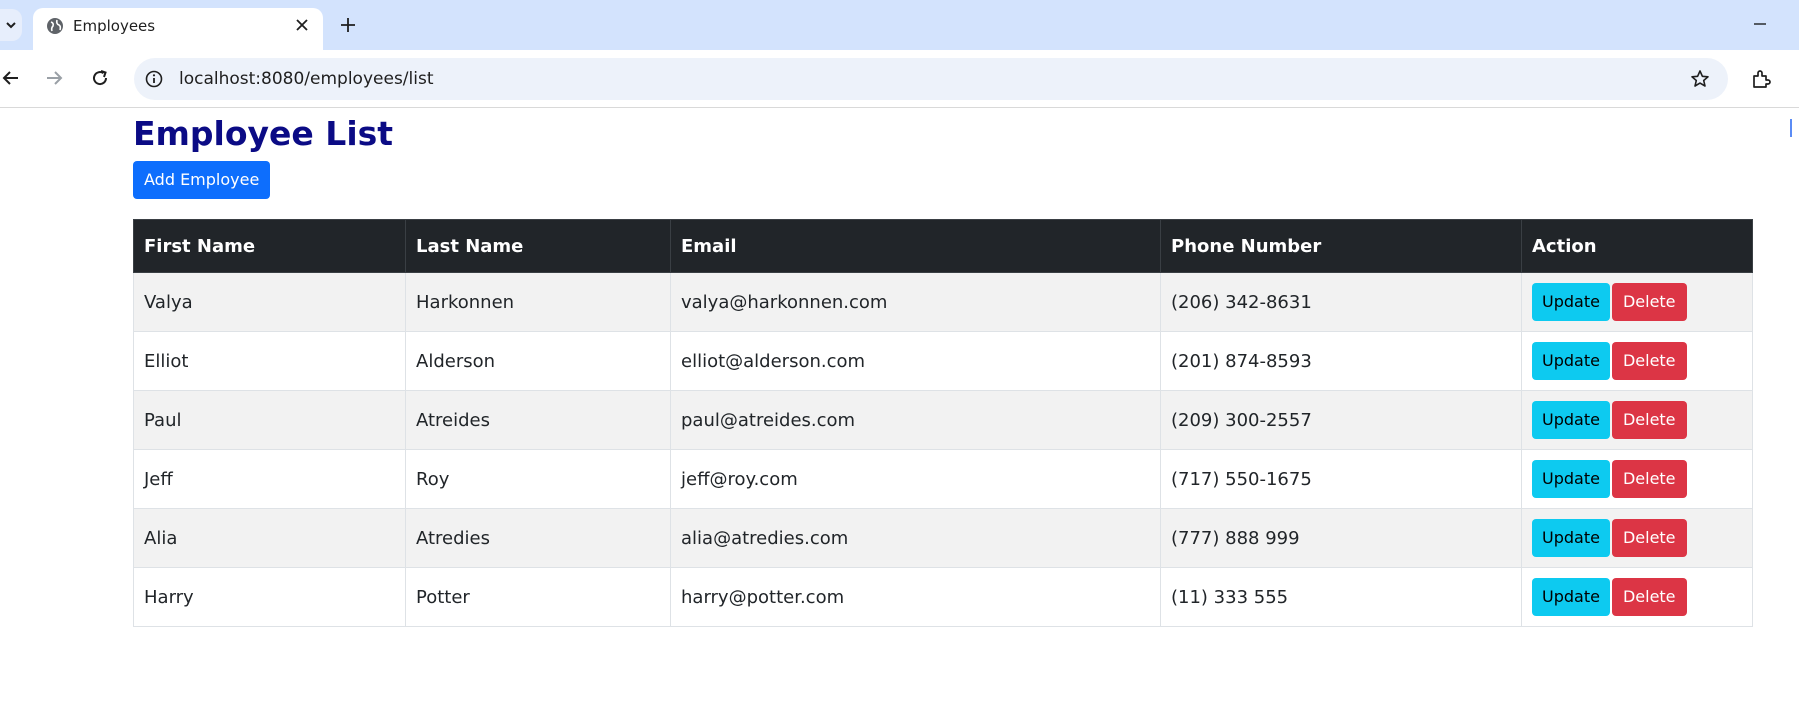 This screenshot has width=1799, height=701. Describe the element at coordinates (269, 538) in the screenshot. I see `first-name-cell: Alia` at that location.